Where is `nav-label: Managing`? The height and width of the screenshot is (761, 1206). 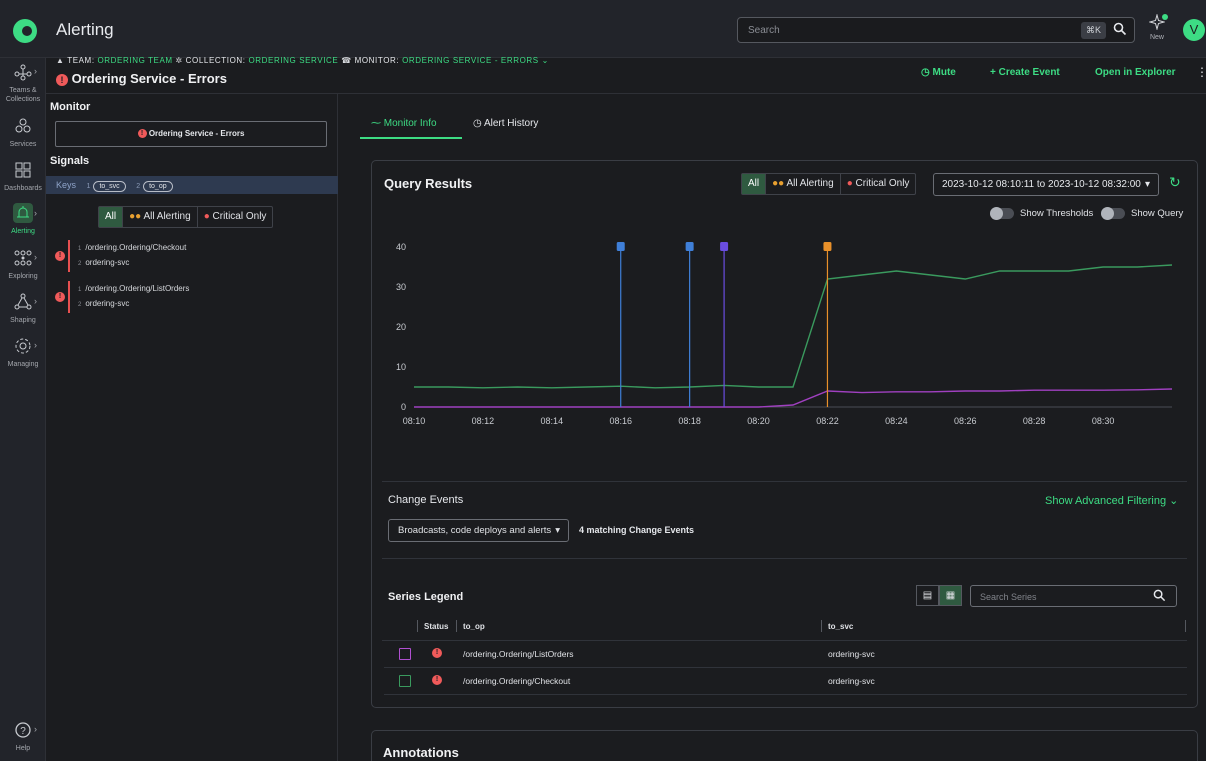 nav-label: Managing is located at coordinates (23, 364).